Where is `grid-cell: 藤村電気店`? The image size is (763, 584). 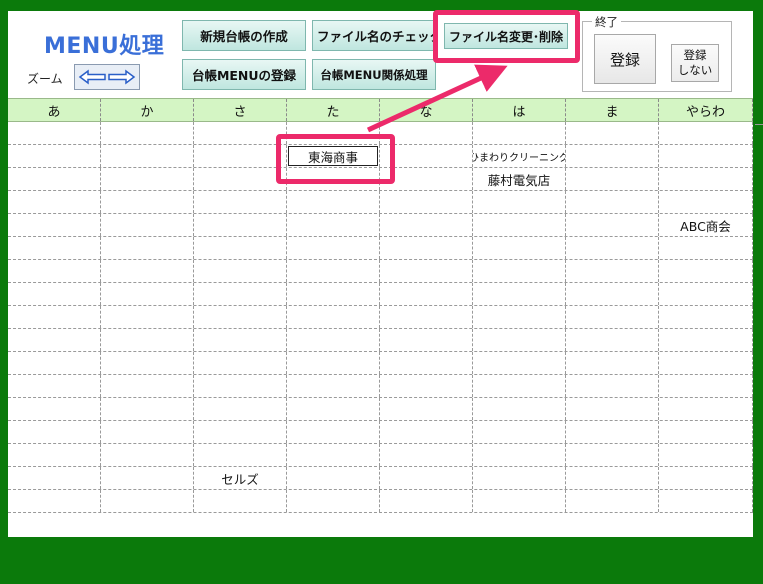
grid-cell: 藤村電気店 is located at coordinates (519, 179).